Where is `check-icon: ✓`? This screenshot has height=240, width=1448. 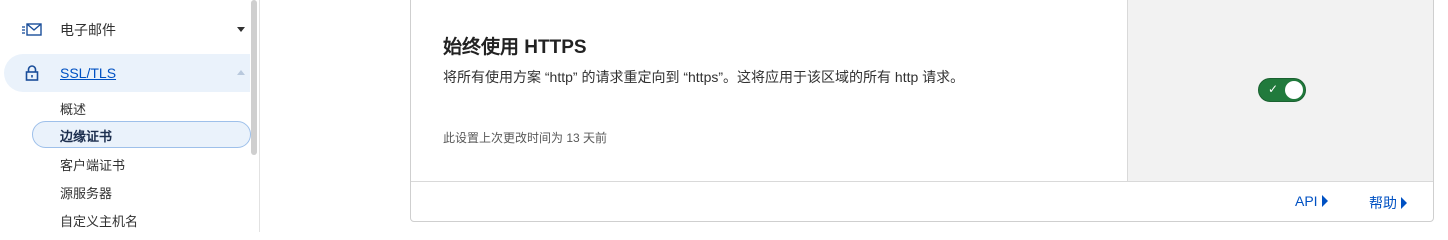
check-icon: ✓ is located at coordinates (1273, 89).